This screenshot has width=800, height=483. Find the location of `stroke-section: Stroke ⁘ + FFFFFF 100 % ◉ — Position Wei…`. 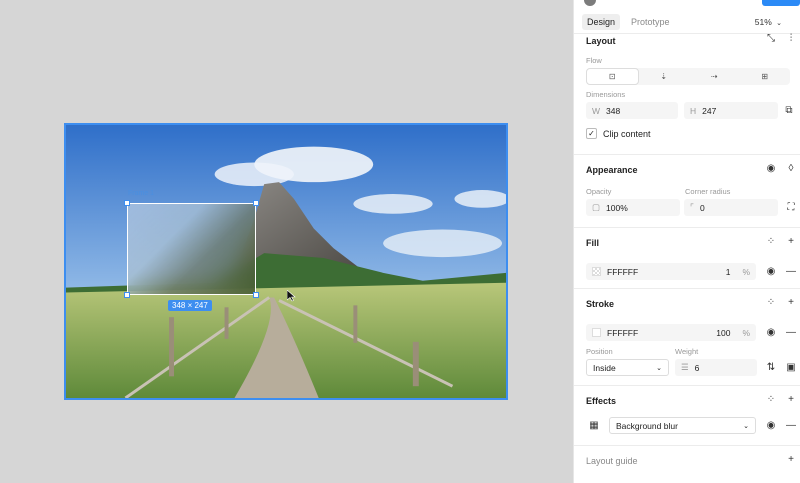

stroke-section: Stroke ⁘ + FFFFFF 100 % ◉ — Position Wei… is located at coordinates (687, 337).